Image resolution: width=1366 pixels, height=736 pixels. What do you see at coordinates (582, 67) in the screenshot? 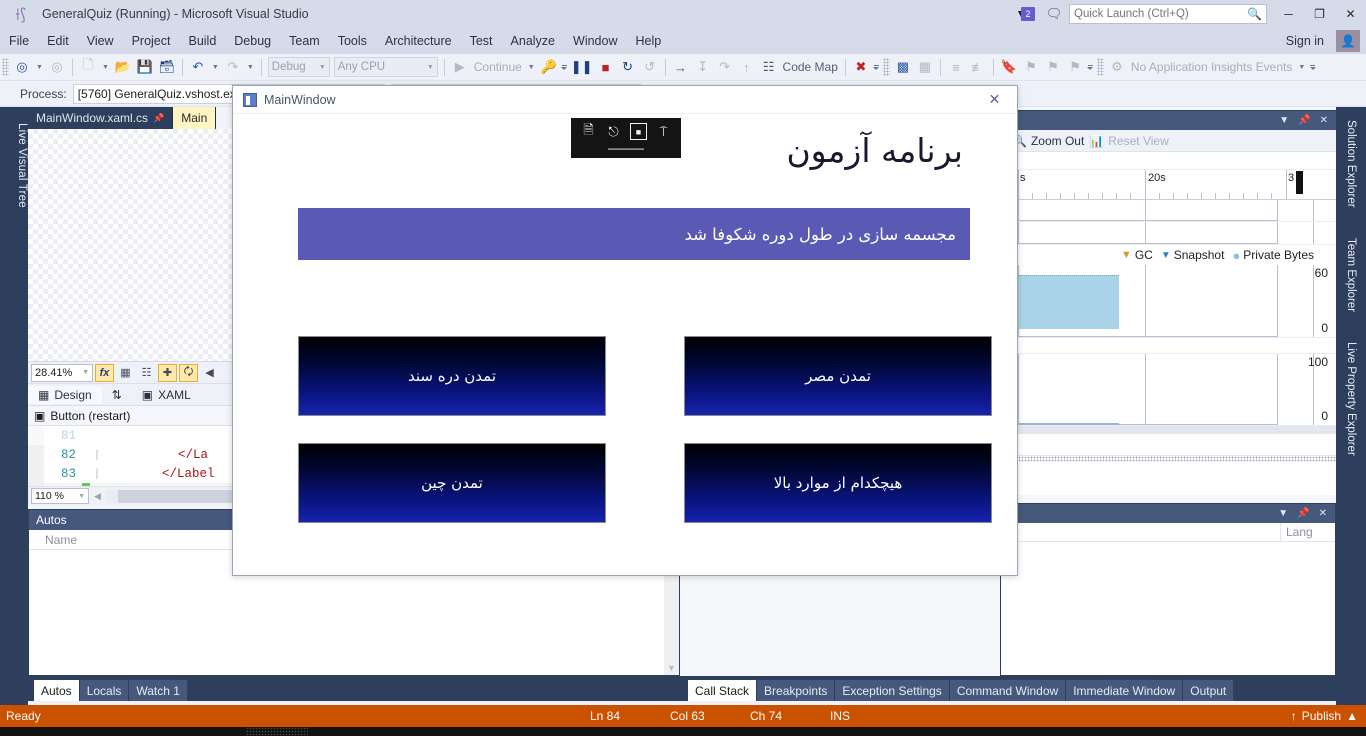
I see `pause-icon: ❚❚` at bounding box center [582, 67].